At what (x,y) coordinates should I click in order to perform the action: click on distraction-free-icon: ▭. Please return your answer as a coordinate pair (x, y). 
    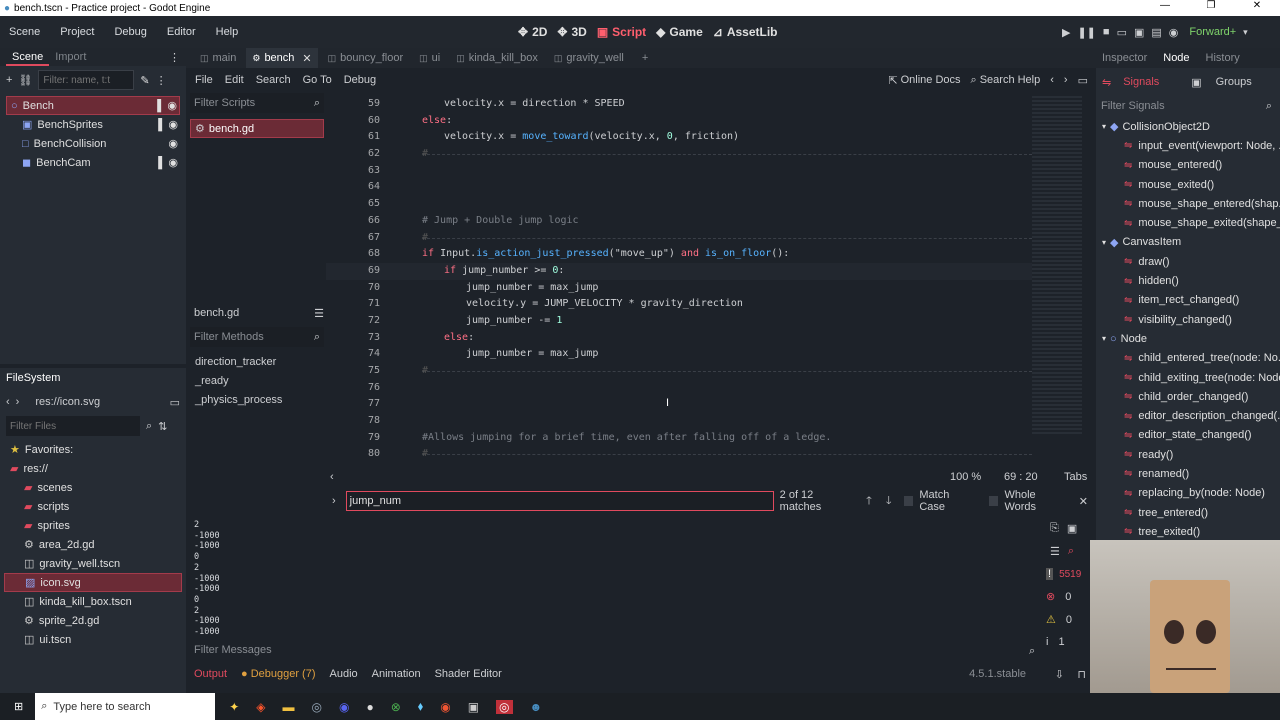
    Looking at the image, I should click on (1083, 80).